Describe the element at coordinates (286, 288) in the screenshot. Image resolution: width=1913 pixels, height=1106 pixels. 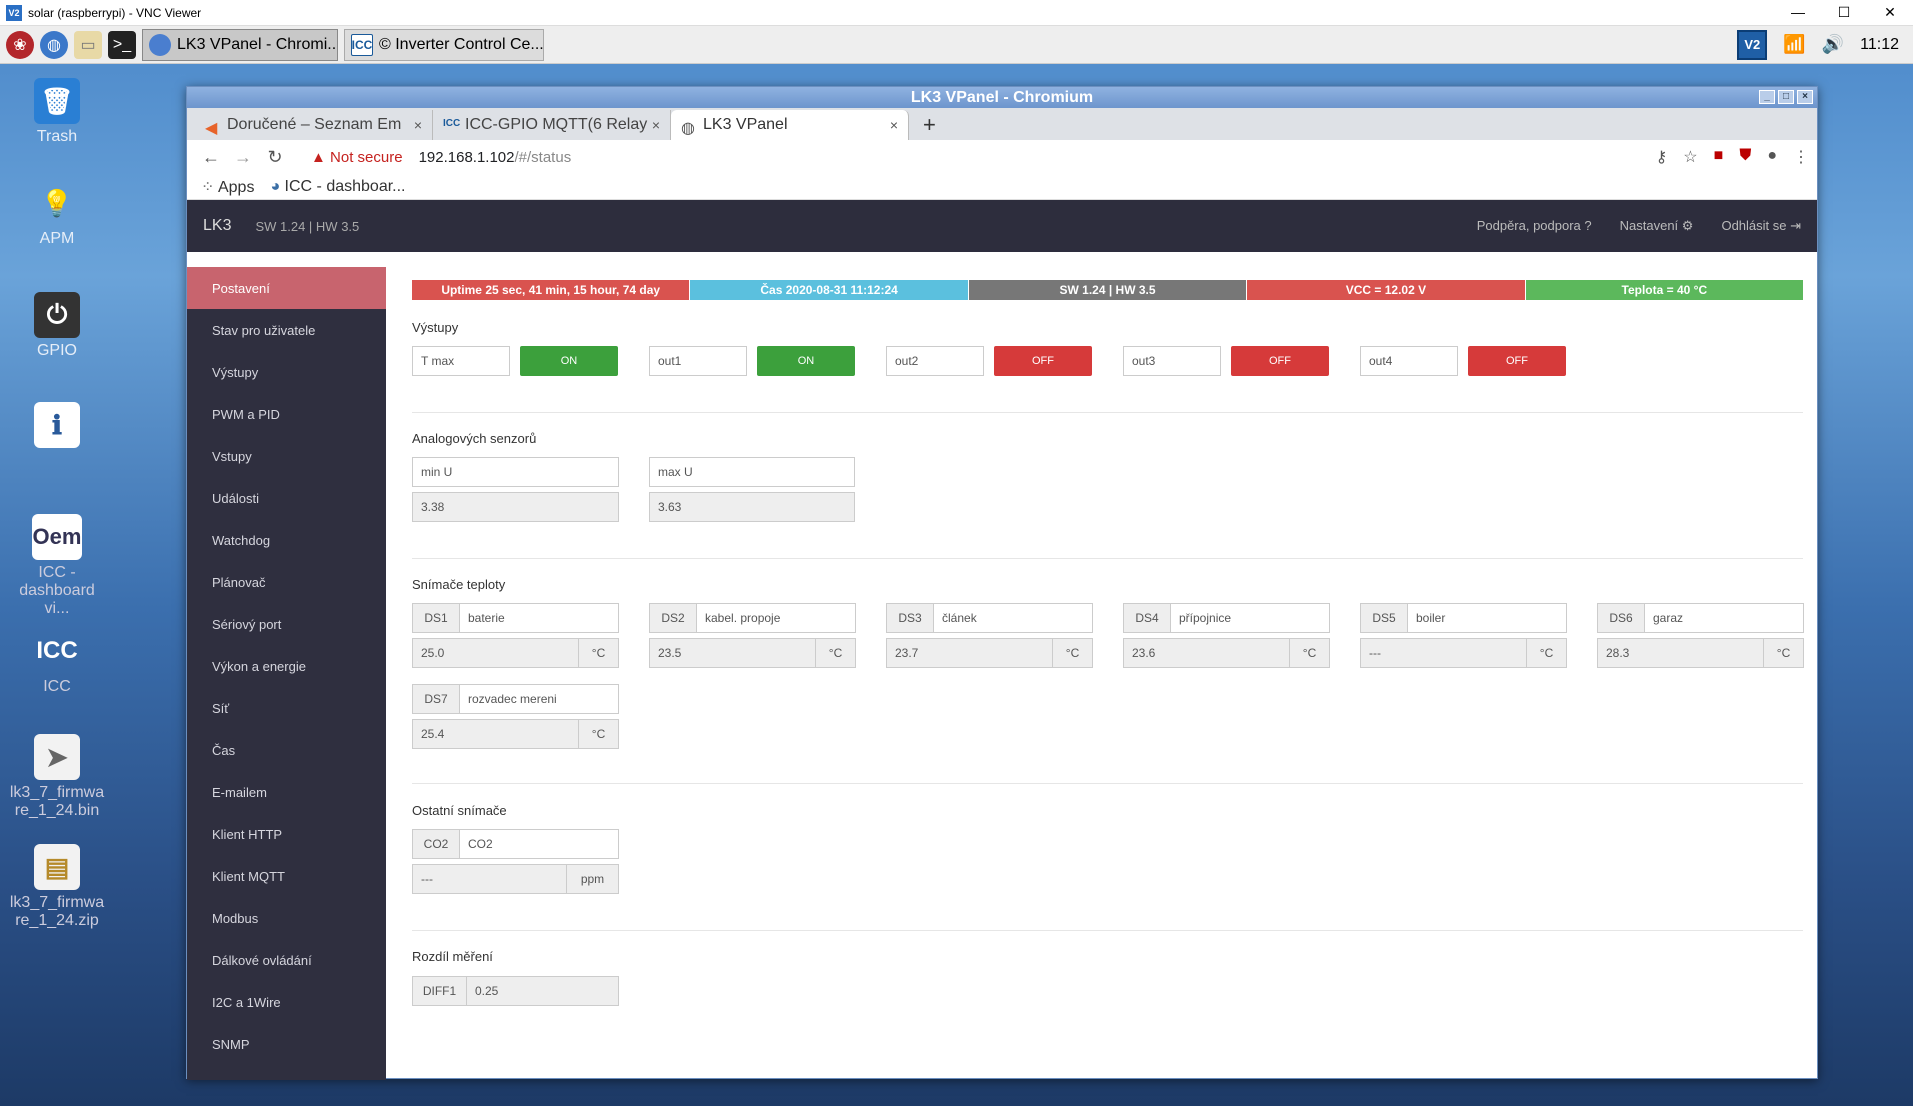
I see `sidebar-item-postaveni: Postavení` at that location.